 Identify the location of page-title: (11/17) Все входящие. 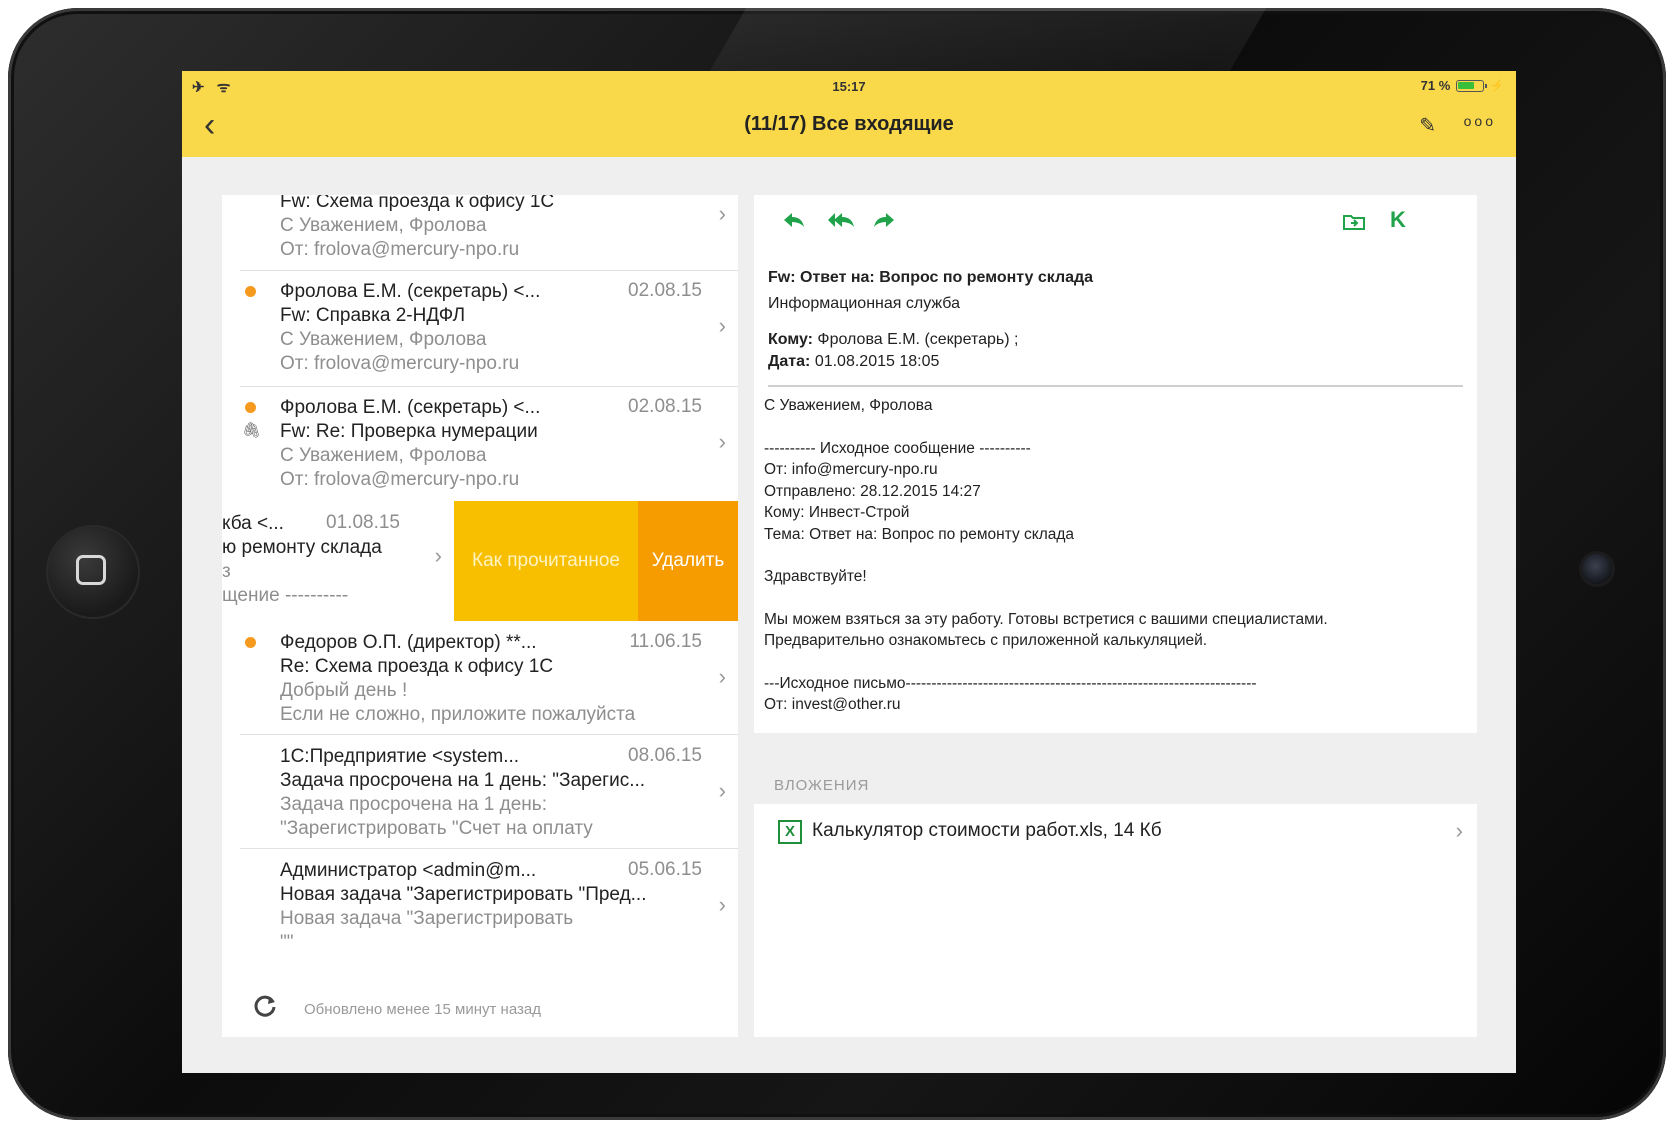
(849, 124).